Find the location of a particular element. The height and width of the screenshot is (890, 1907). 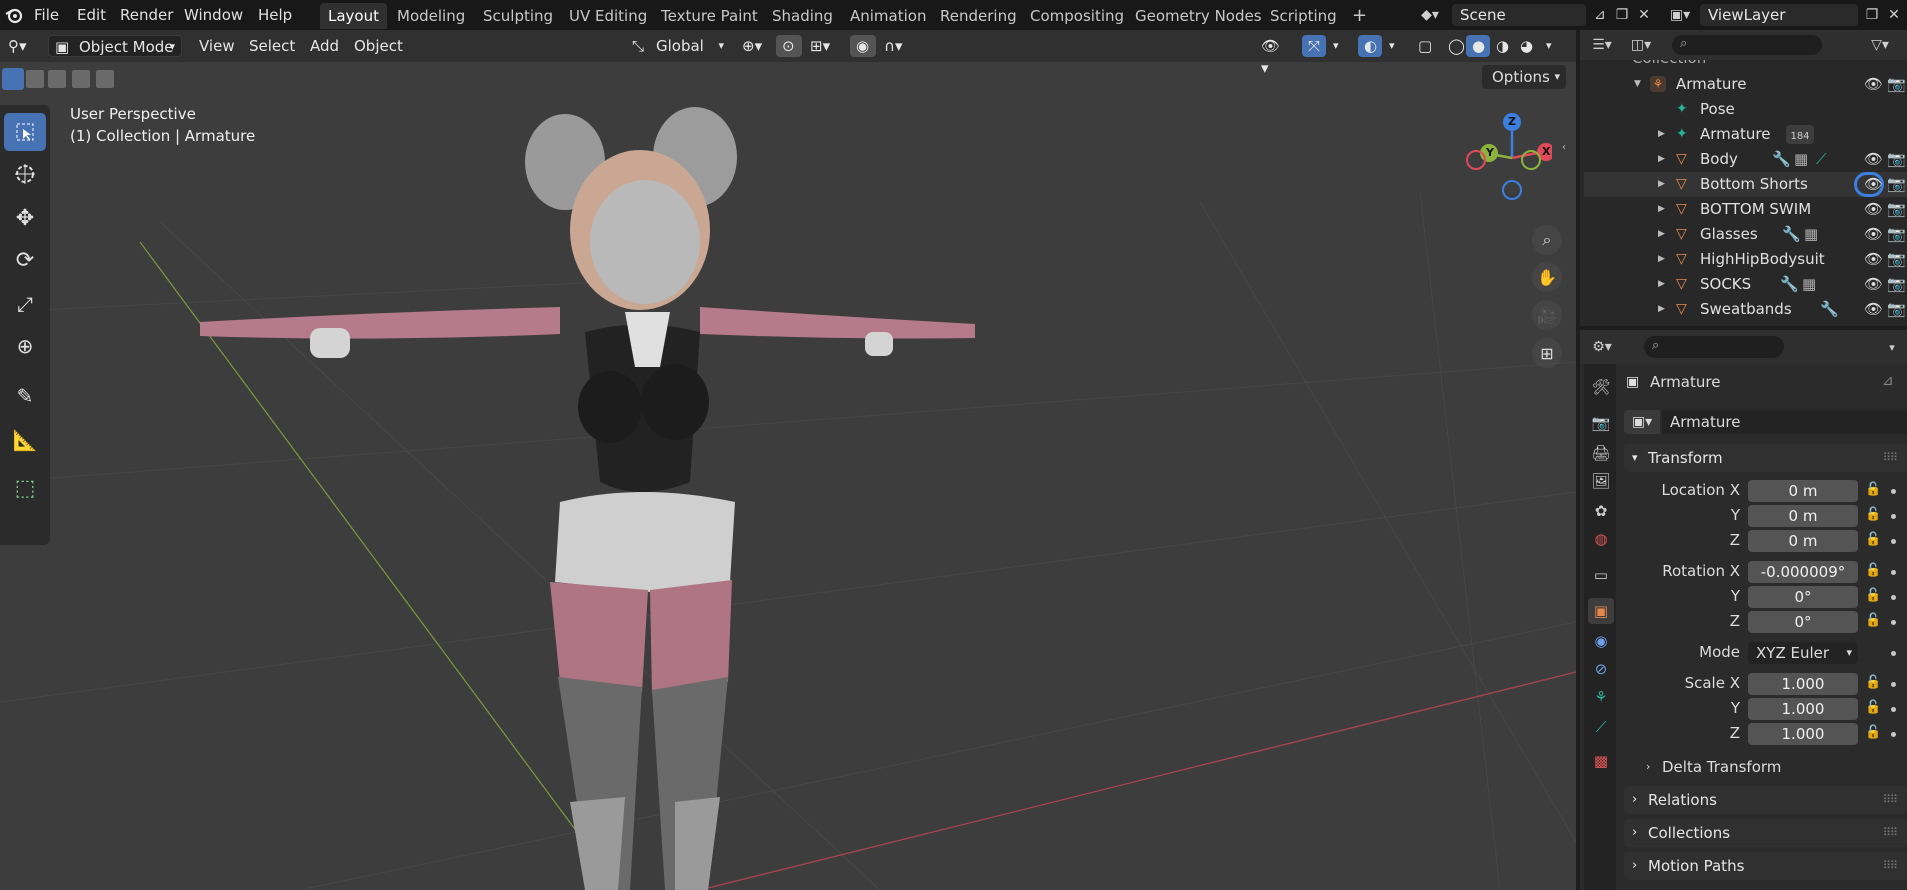

move-tool-icon: ✥ is located at coordinates (25, 218).